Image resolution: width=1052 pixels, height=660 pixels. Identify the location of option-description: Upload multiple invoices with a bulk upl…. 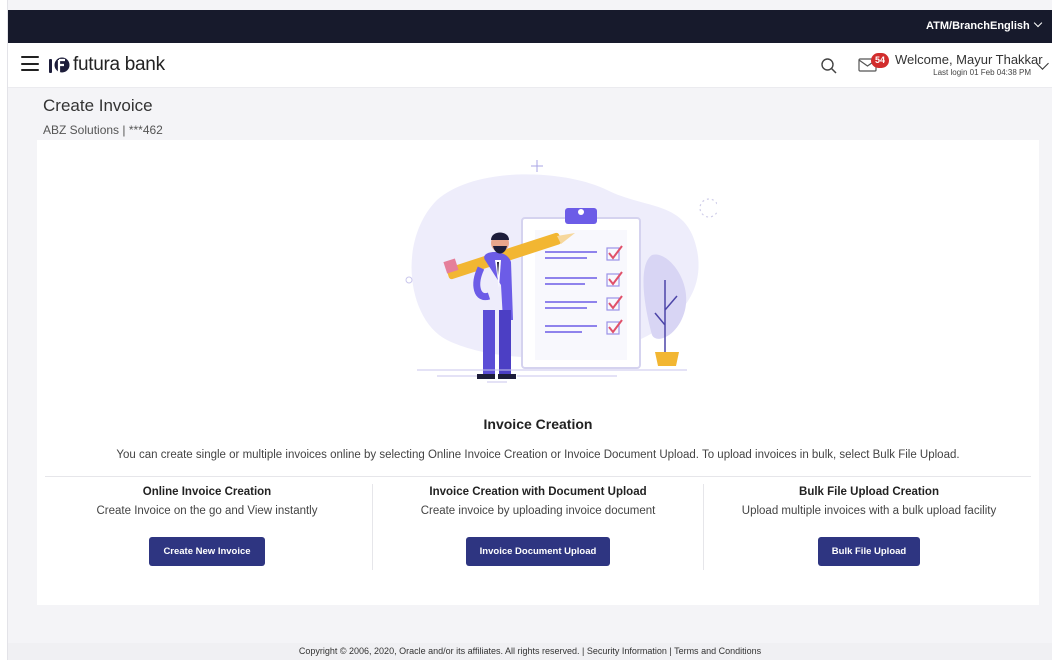
(869, 511).